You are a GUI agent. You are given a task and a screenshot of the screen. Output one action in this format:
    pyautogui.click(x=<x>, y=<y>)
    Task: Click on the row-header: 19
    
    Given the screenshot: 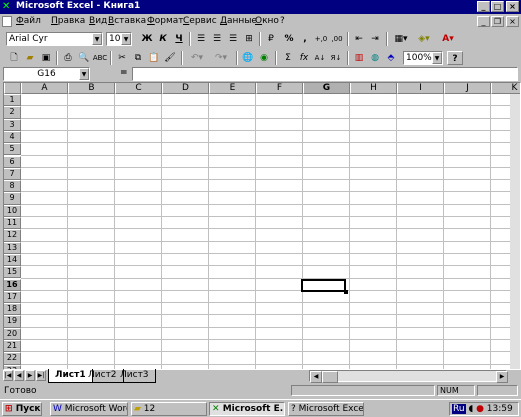 What is the action you would take?
    pyautogui.click(x=12, y=321)
    